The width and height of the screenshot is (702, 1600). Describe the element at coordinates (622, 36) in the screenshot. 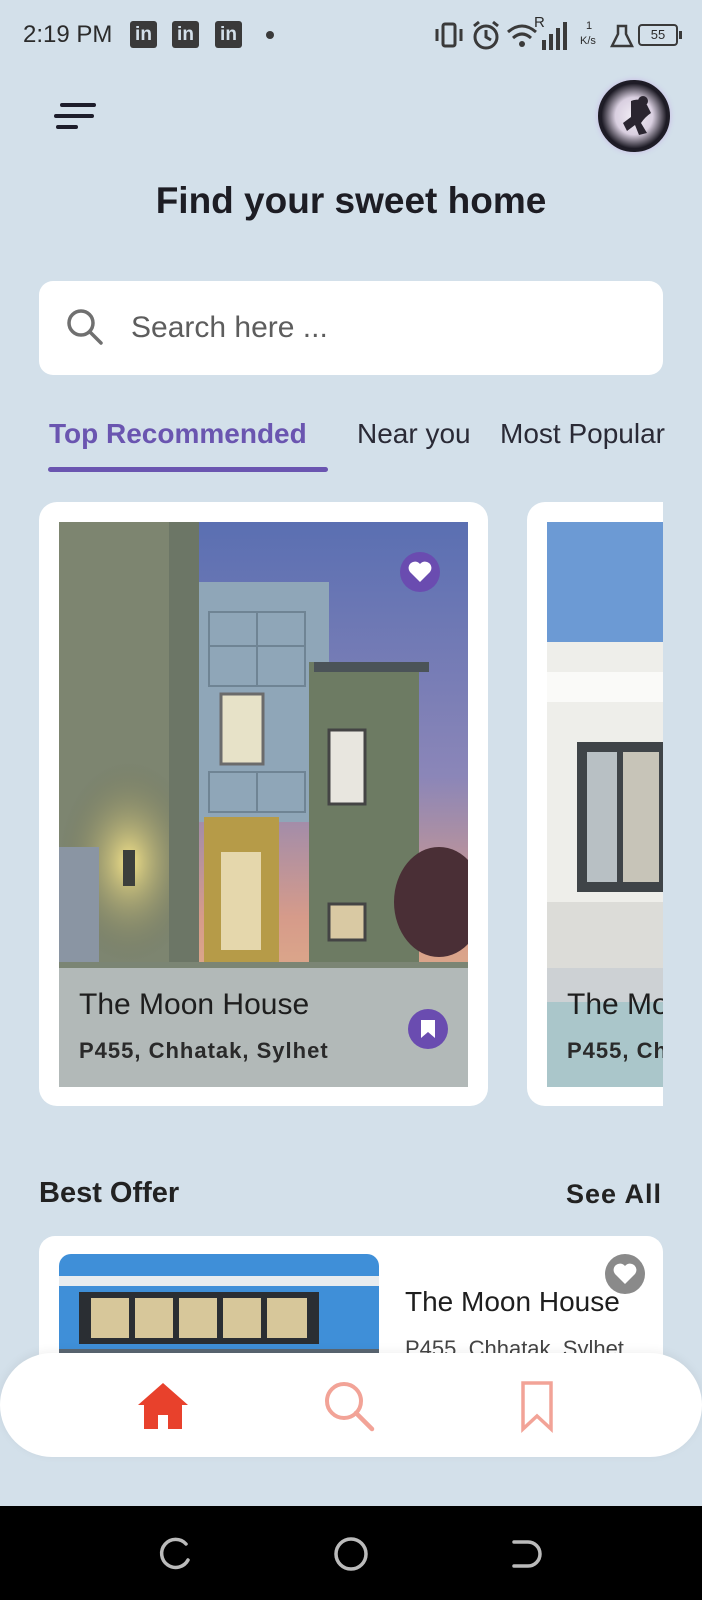

I see `flask-icon` at that location.